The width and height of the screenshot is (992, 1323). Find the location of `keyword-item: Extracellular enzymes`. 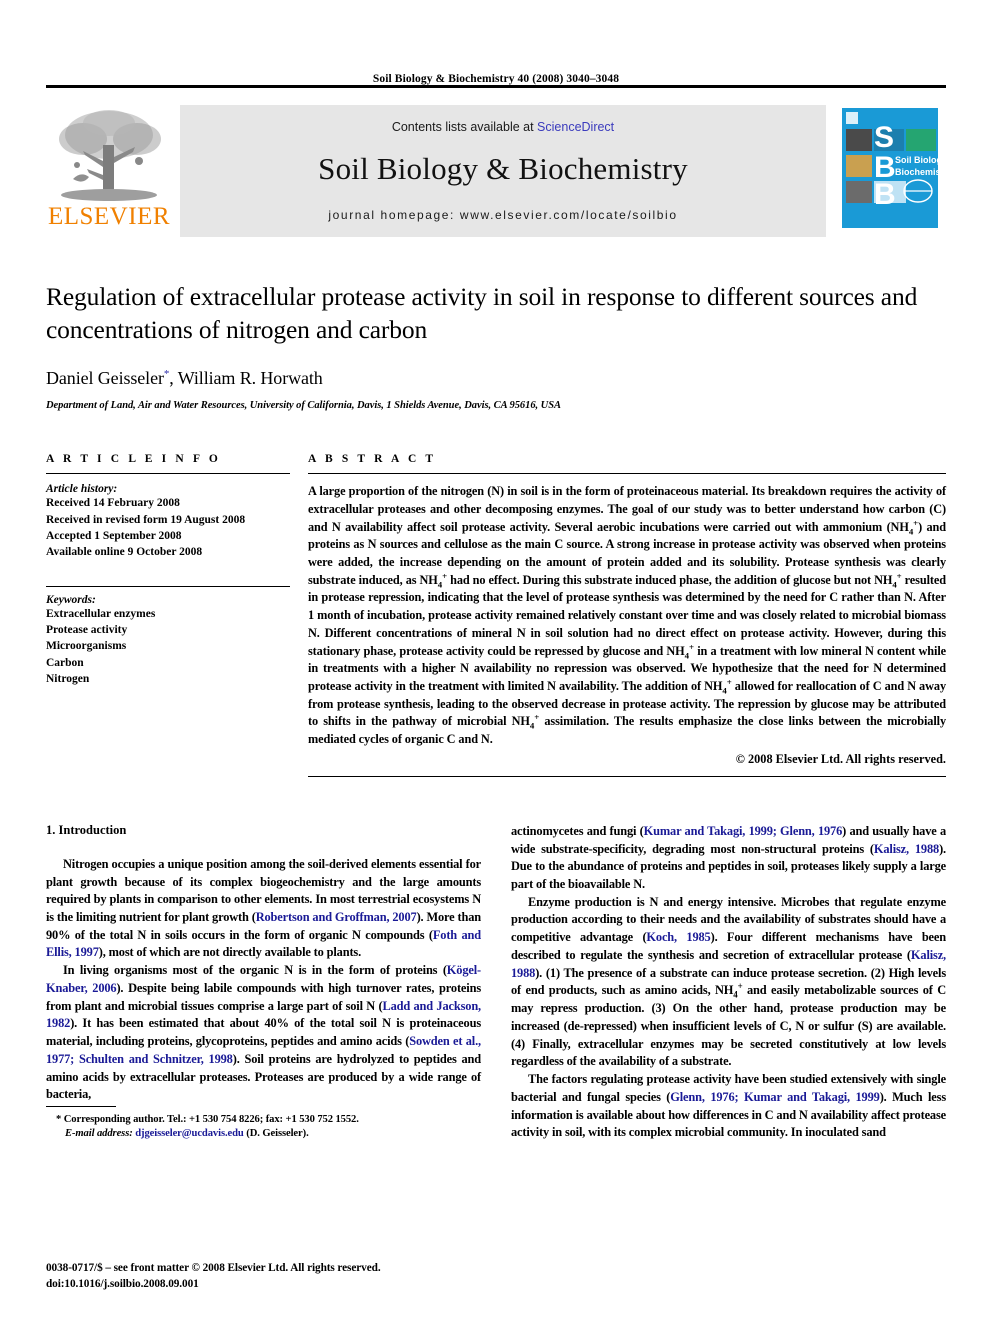

keyword-item: Extracellular enzymes is located at coordinates (101, 613).